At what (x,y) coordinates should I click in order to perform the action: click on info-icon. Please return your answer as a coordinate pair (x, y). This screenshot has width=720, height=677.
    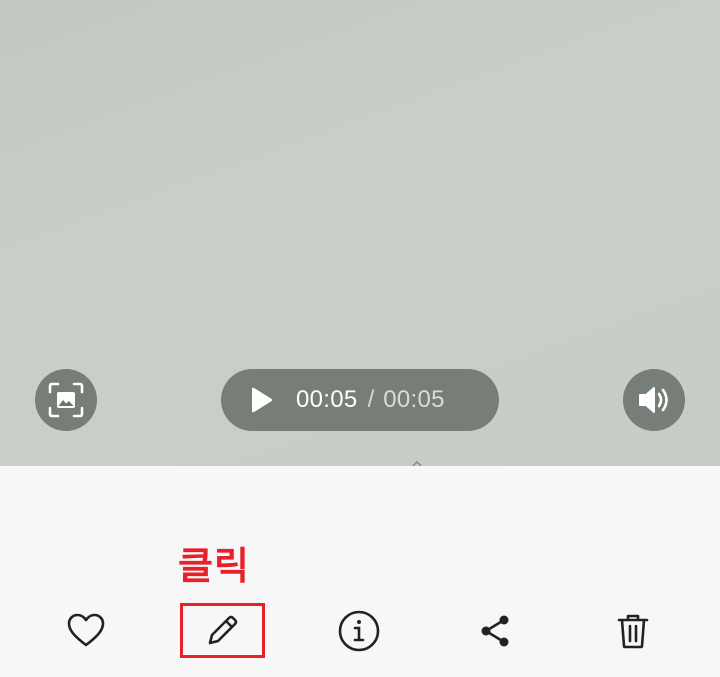
    Looking at the image, I should click on (359, 631).